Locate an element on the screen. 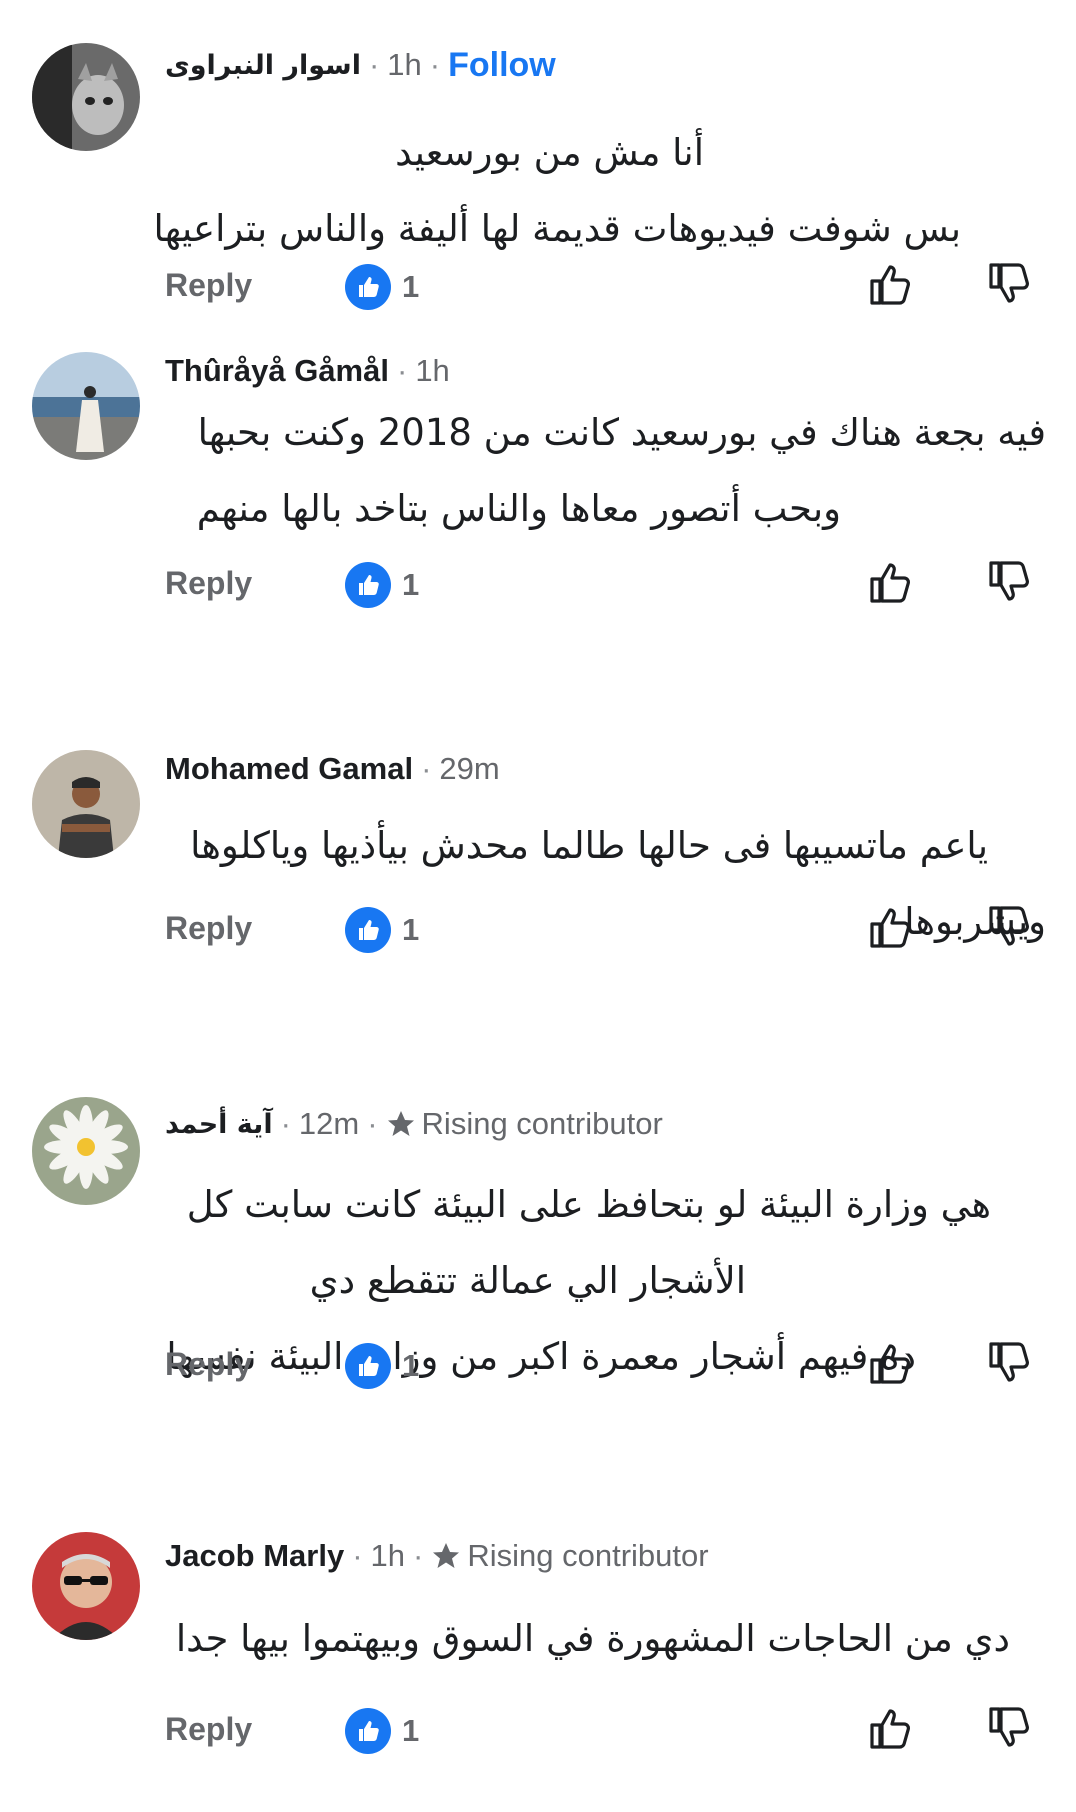 This screenshot has height=1812, width=1076. seaside-avatar-icon is located at coordinates (86, 406).